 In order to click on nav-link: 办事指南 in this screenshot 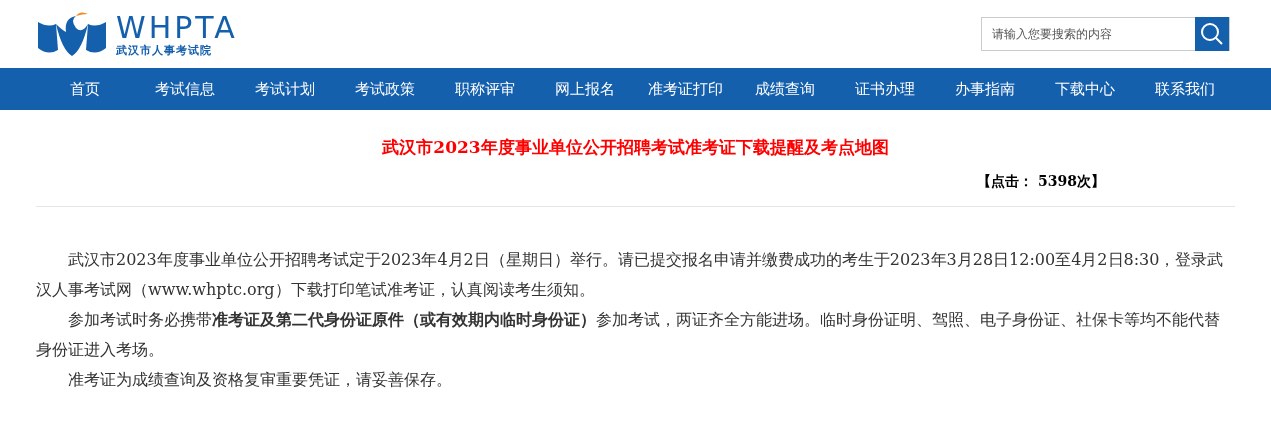, I will do `click(985, 89)`.